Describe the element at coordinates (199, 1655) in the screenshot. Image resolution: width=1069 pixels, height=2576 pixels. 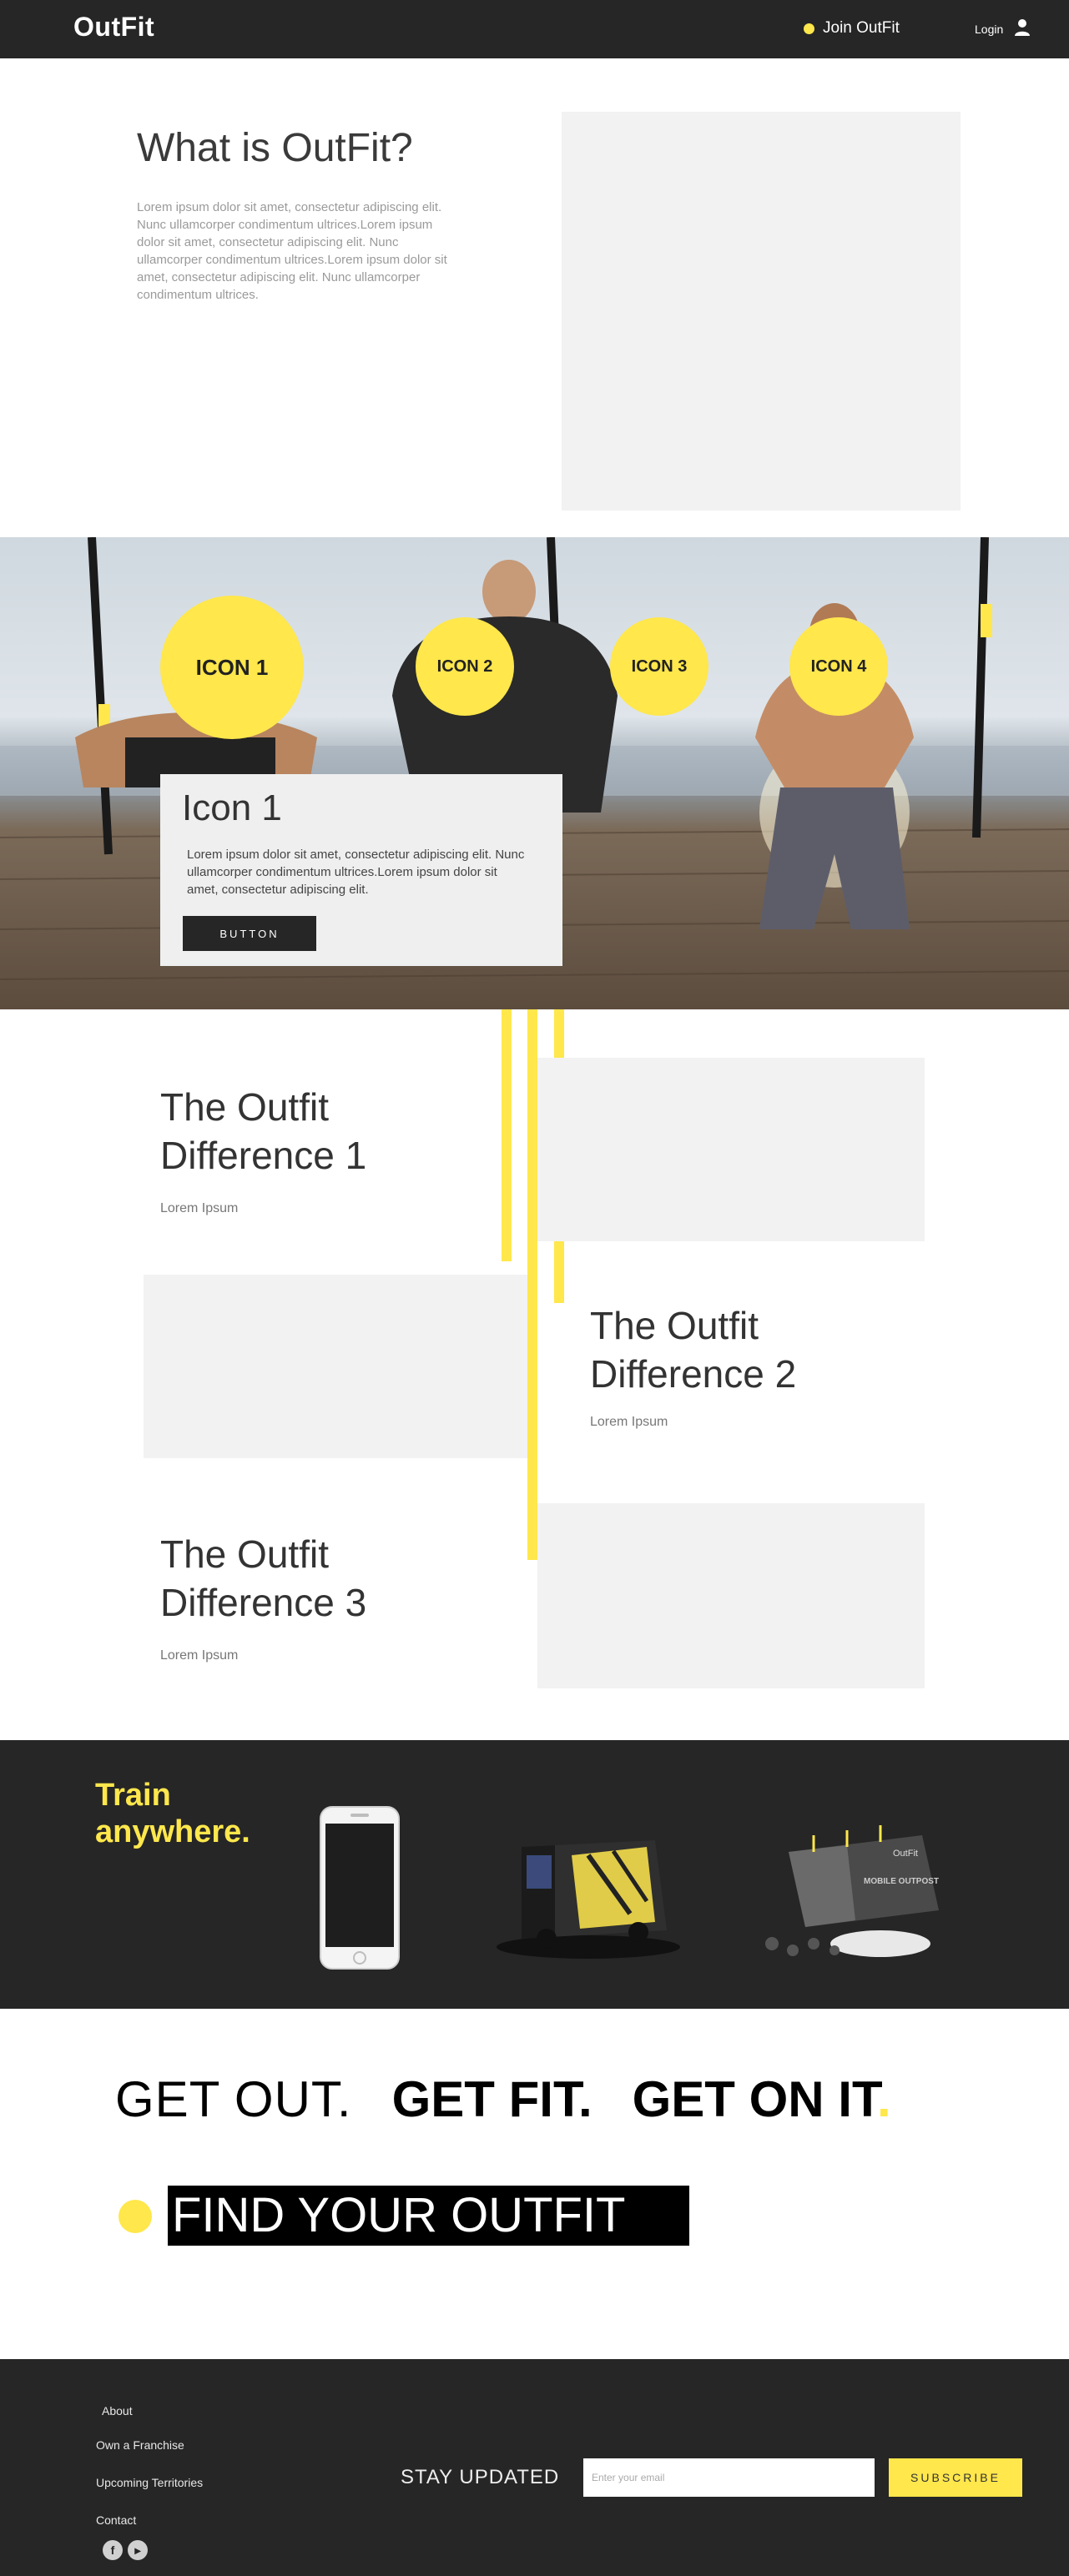
I see `difference-3-subtitle: Lorem Ipsum` at that location.